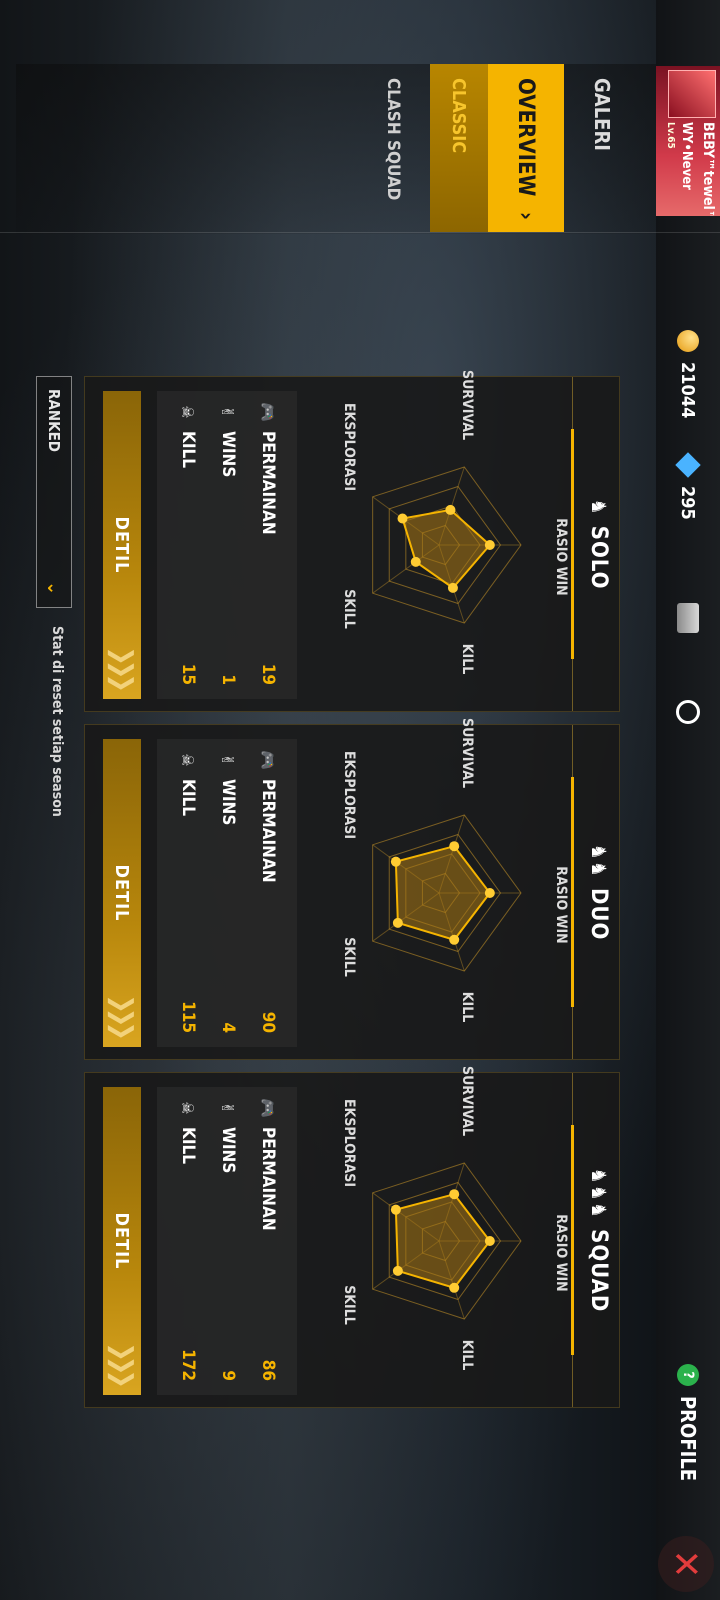 The height and width of the screenshot is (1600, 720). I want to click on mode-icon: ♞♞, so click(599, 860).